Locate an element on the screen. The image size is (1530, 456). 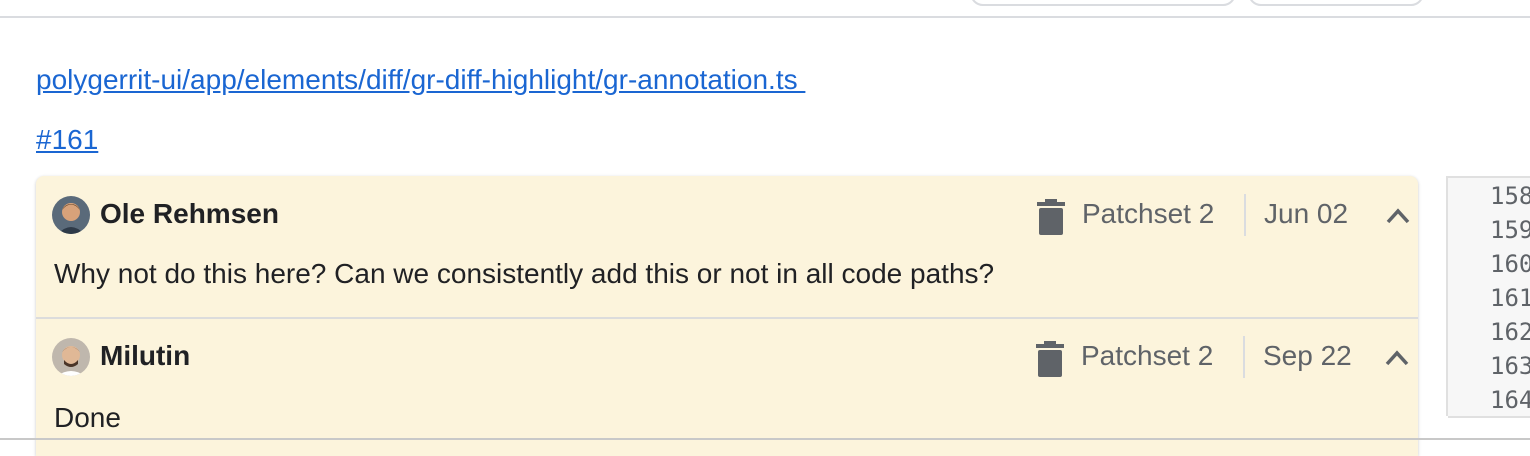
header-divider is located at coordinates (765, 17).